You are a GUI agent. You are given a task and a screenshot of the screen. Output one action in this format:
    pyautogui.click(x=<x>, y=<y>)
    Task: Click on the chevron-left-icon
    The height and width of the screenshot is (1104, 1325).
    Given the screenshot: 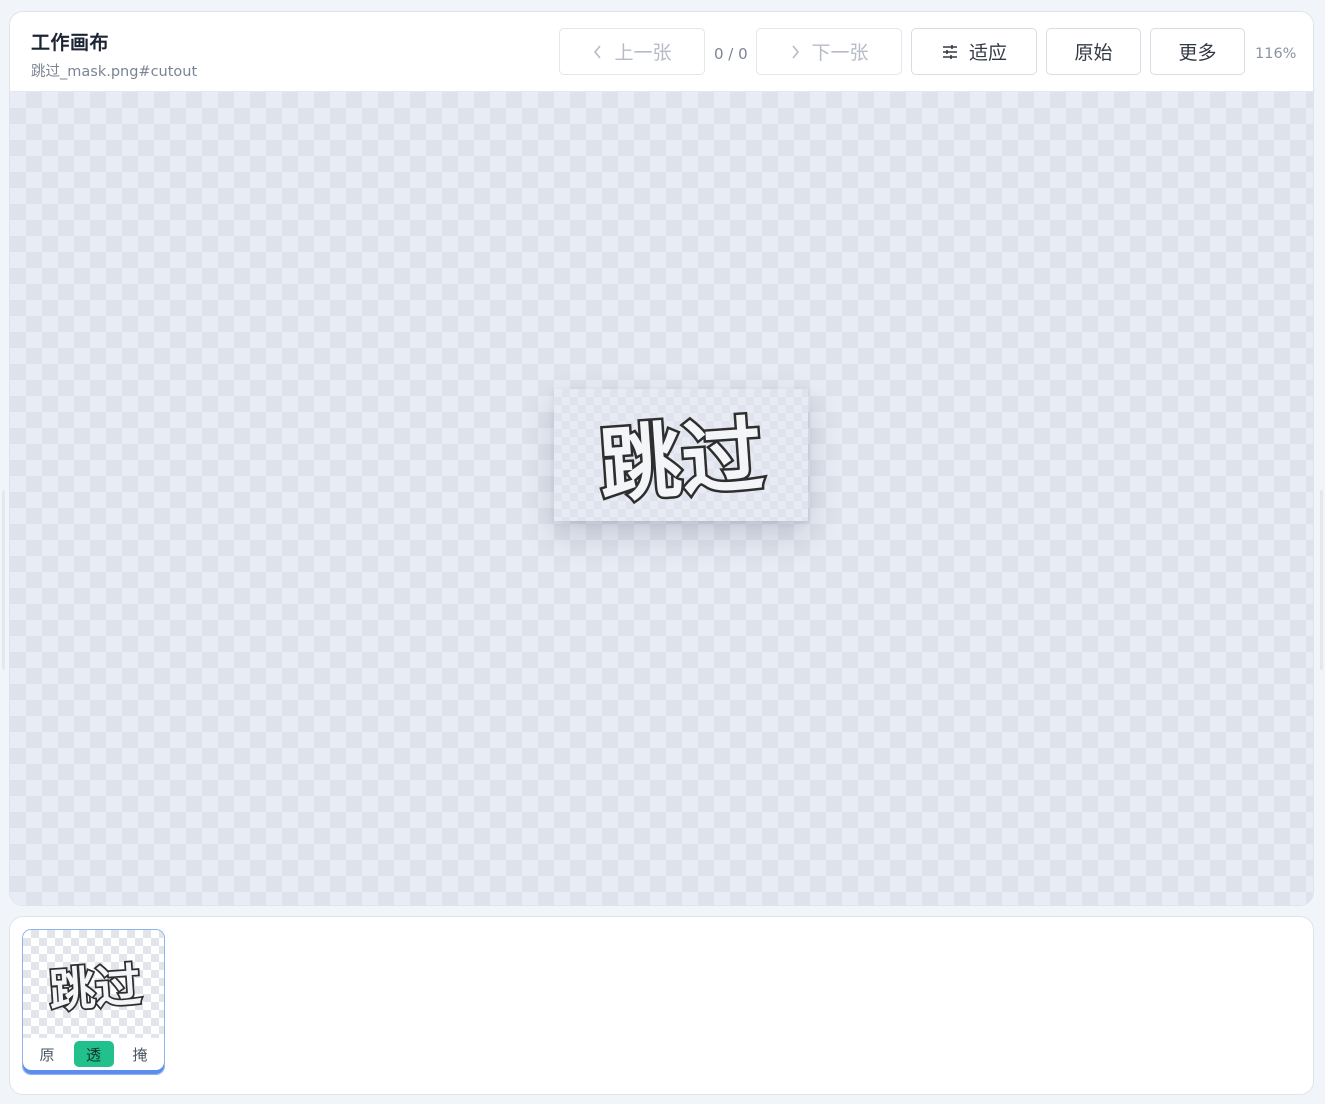 What is the action you would take?
    pyautogui.click(x=598, y=52)
    